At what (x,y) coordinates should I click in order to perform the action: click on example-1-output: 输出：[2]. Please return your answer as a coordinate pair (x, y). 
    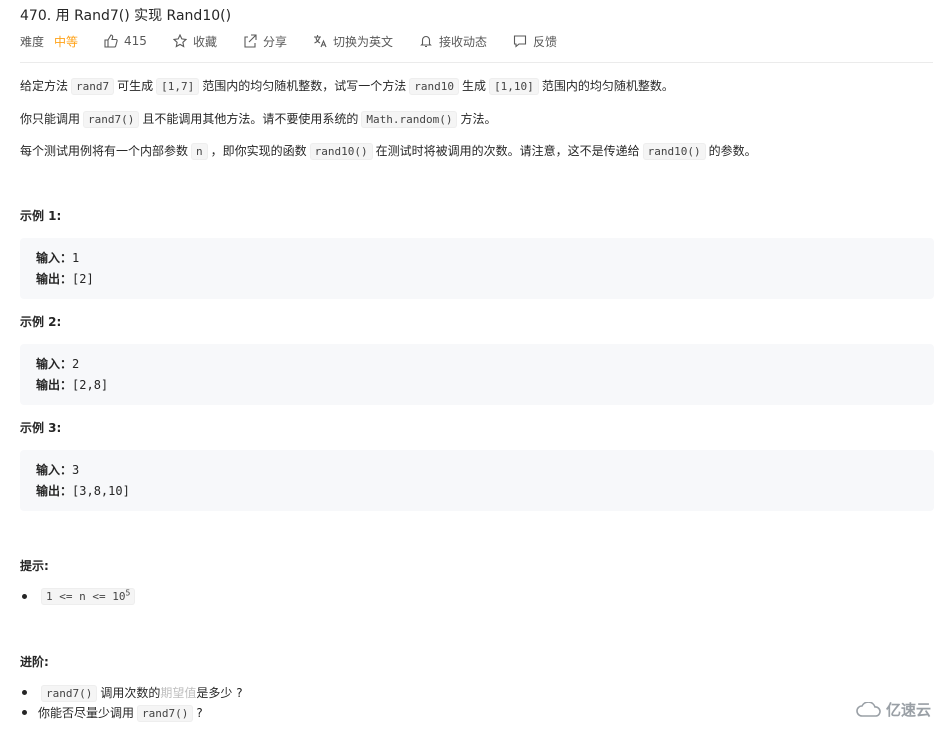
    Looking at the image, I should click on (65, 279).